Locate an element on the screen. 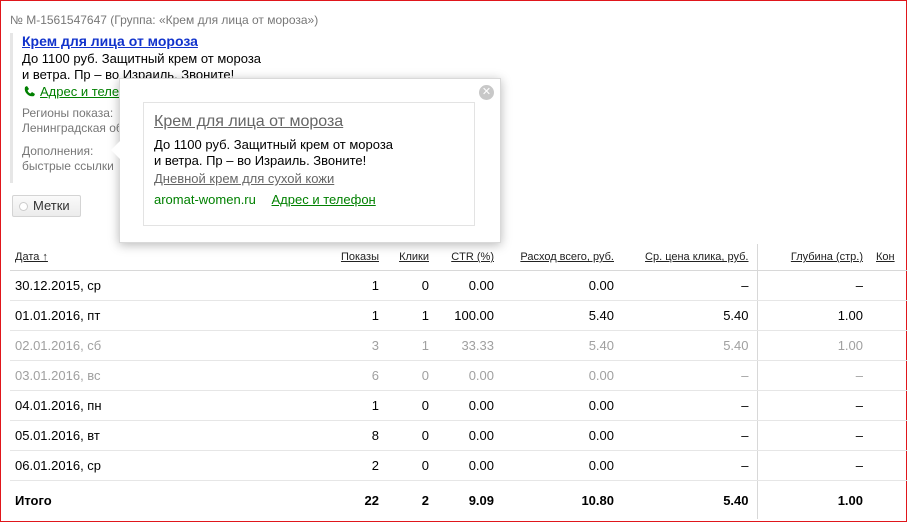 The width and height of the screenshot is (907, 522). cell-date: 06.01.2016, ср is located at coordinates (100, 465).